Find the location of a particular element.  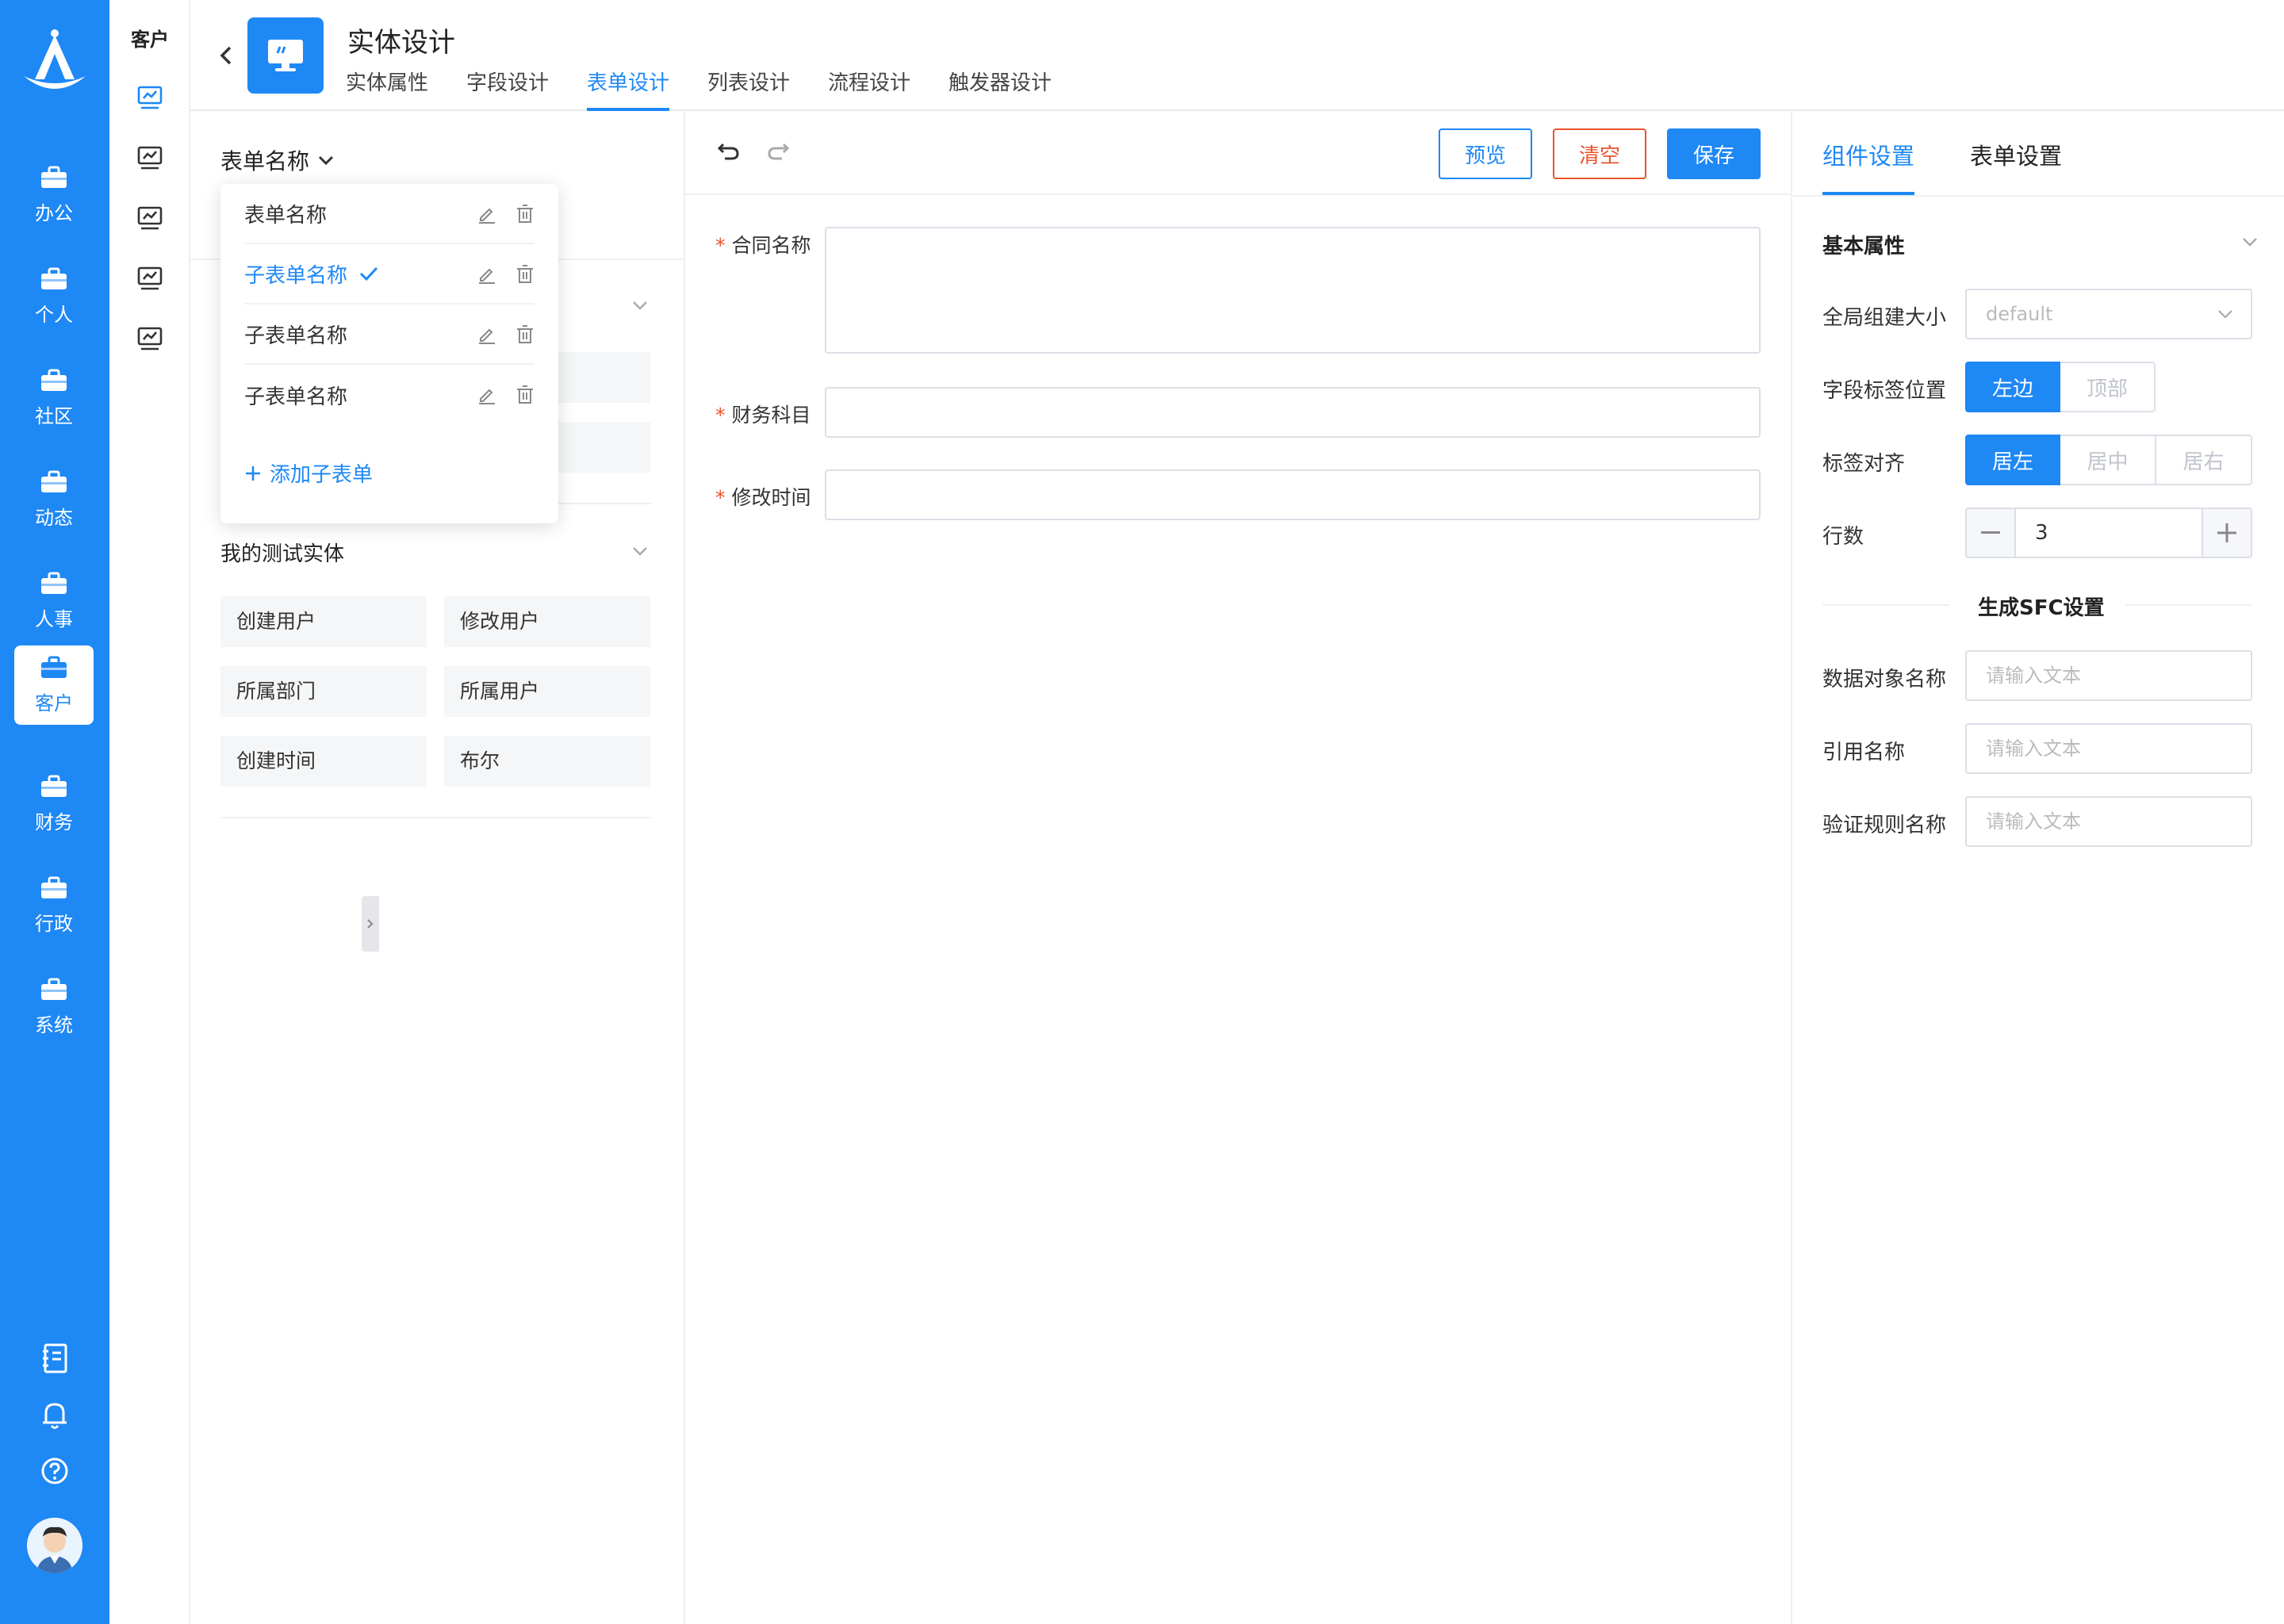

field-chip-modified-by: 修改用户 is located at coordinates (547, 621).